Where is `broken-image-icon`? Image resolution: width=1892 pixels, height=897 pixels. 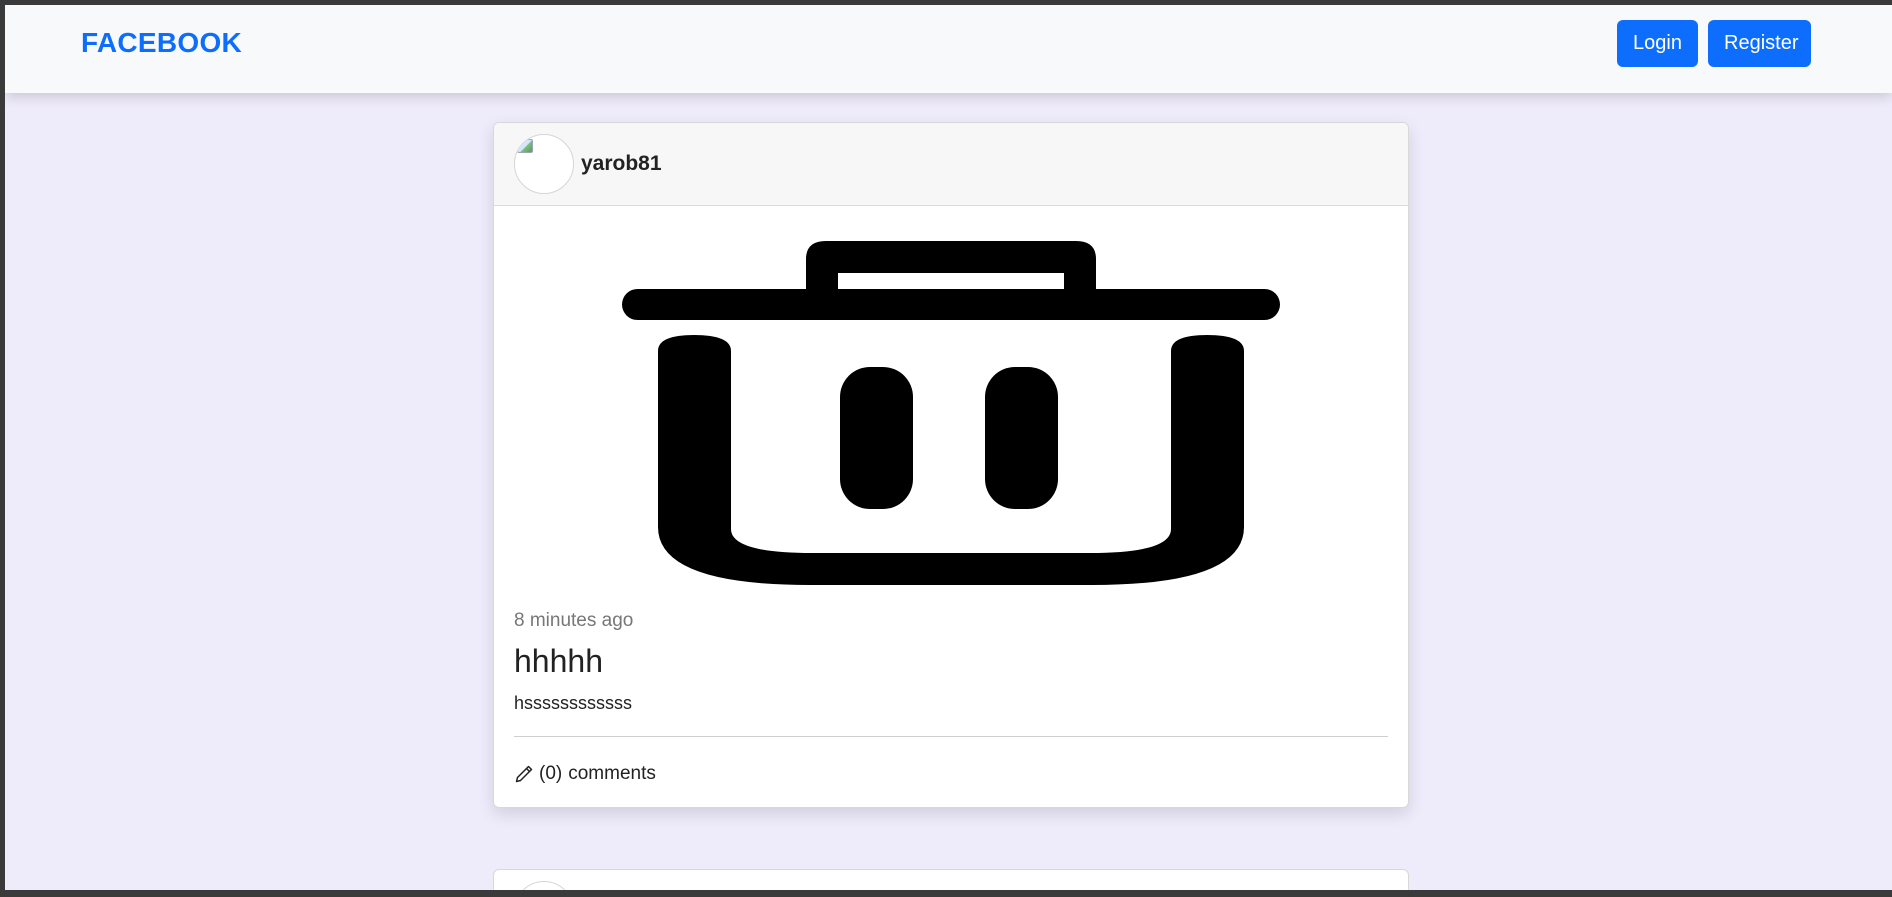 broken-image-icon is located at coordinates (525, 146).